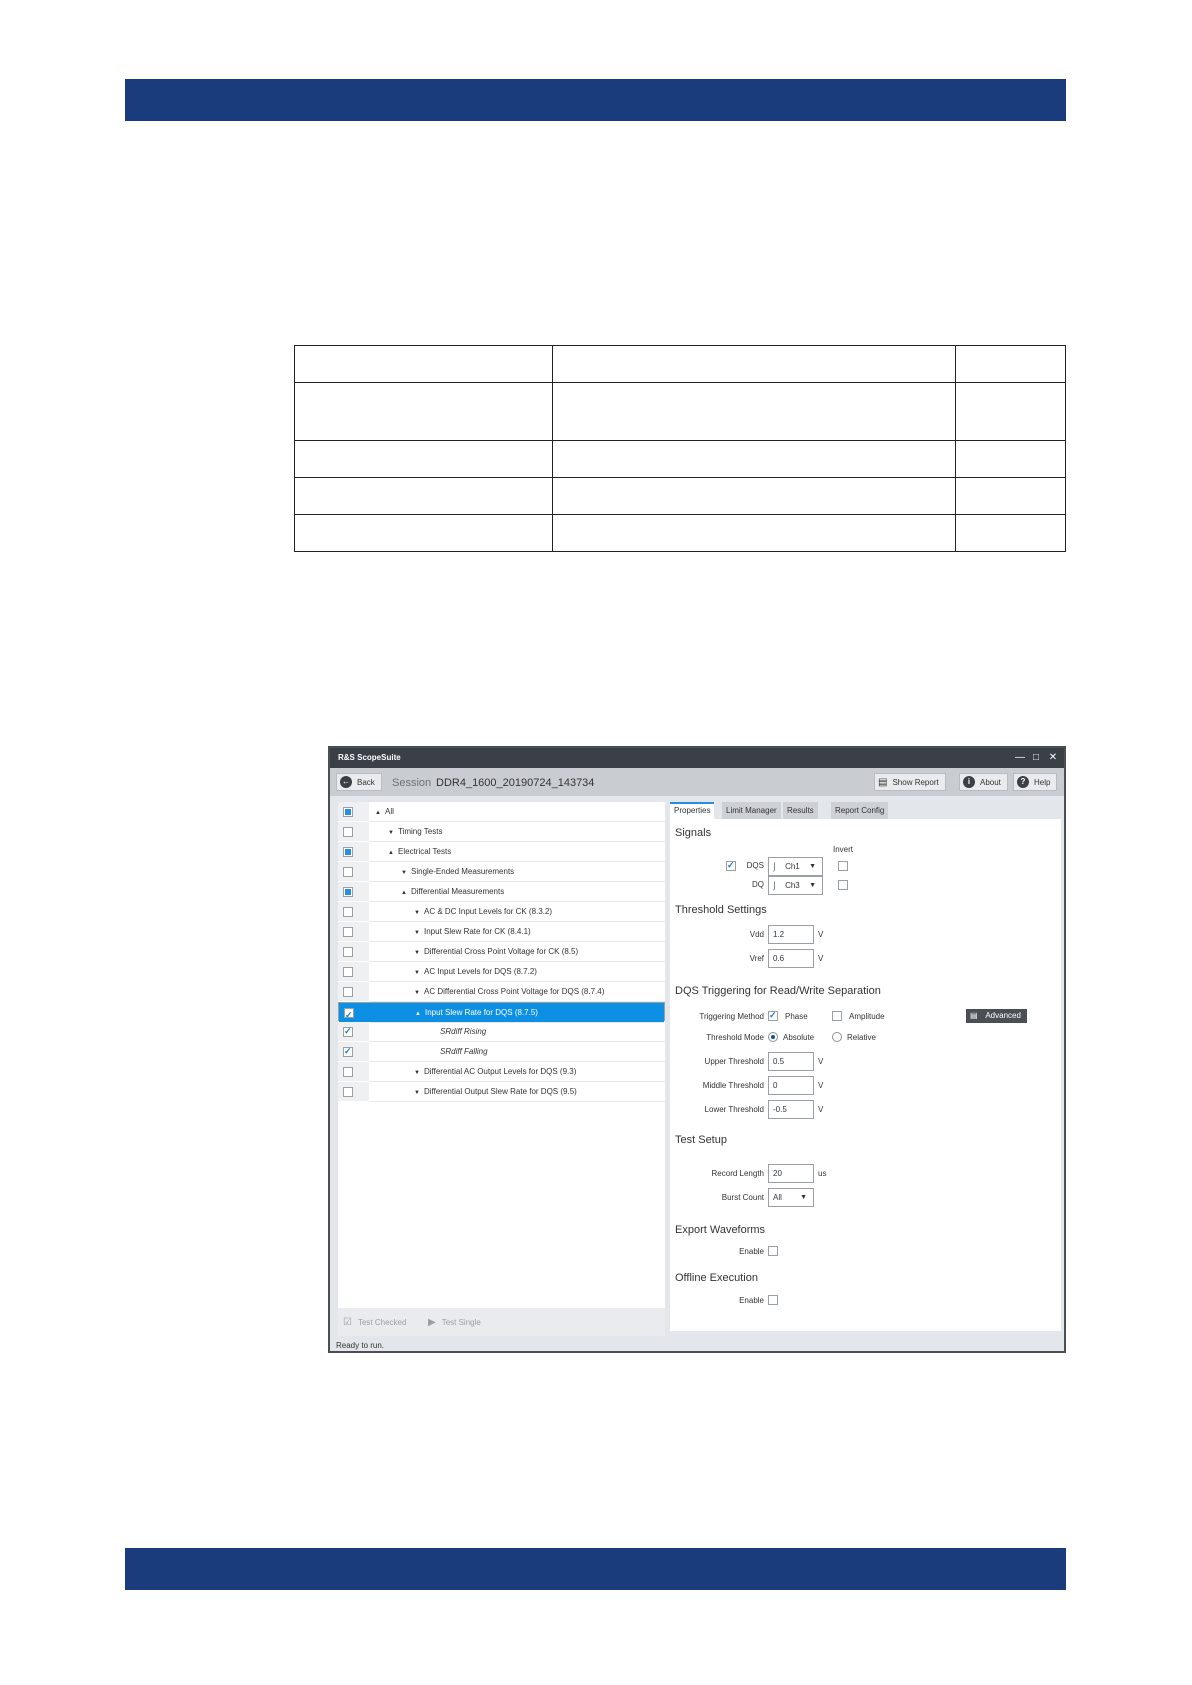 Image resolution: width=1192 pixels, height=1685 pixels. I want to click on show-report-button: ▤ Show Report, so click(910, 782).